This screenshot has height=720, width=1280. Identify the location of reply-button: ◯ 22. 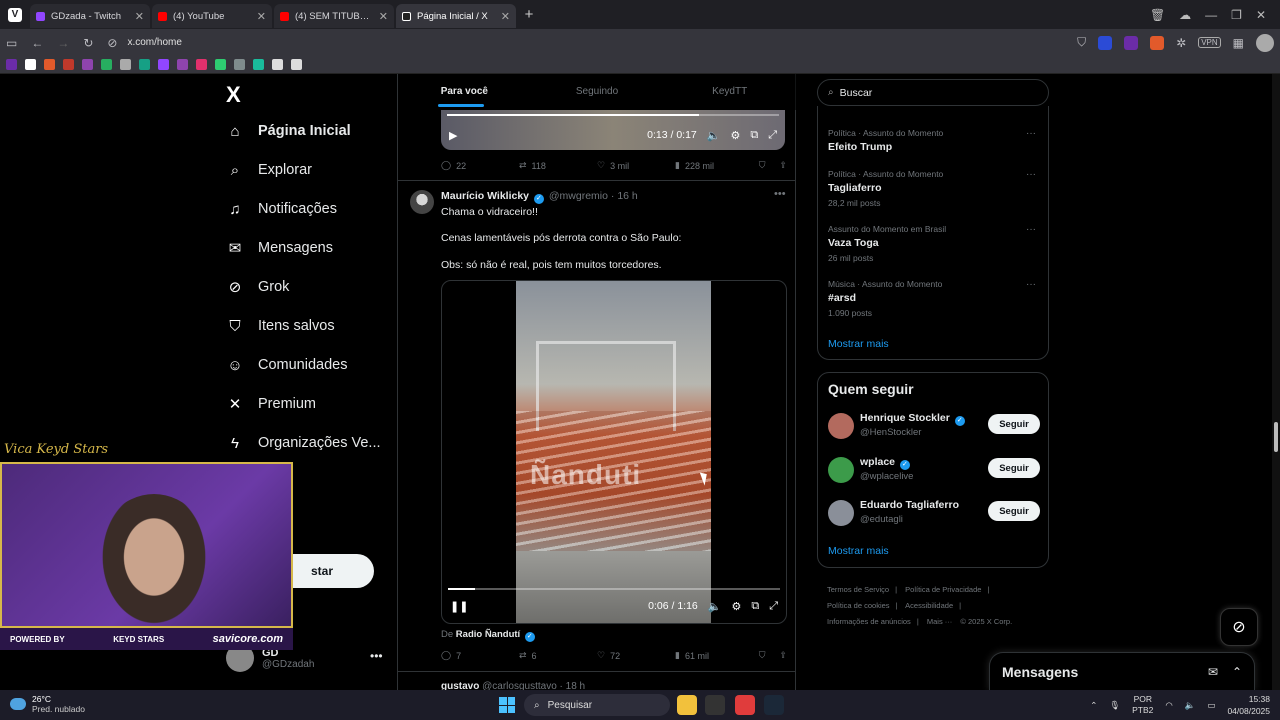
(480, 165).